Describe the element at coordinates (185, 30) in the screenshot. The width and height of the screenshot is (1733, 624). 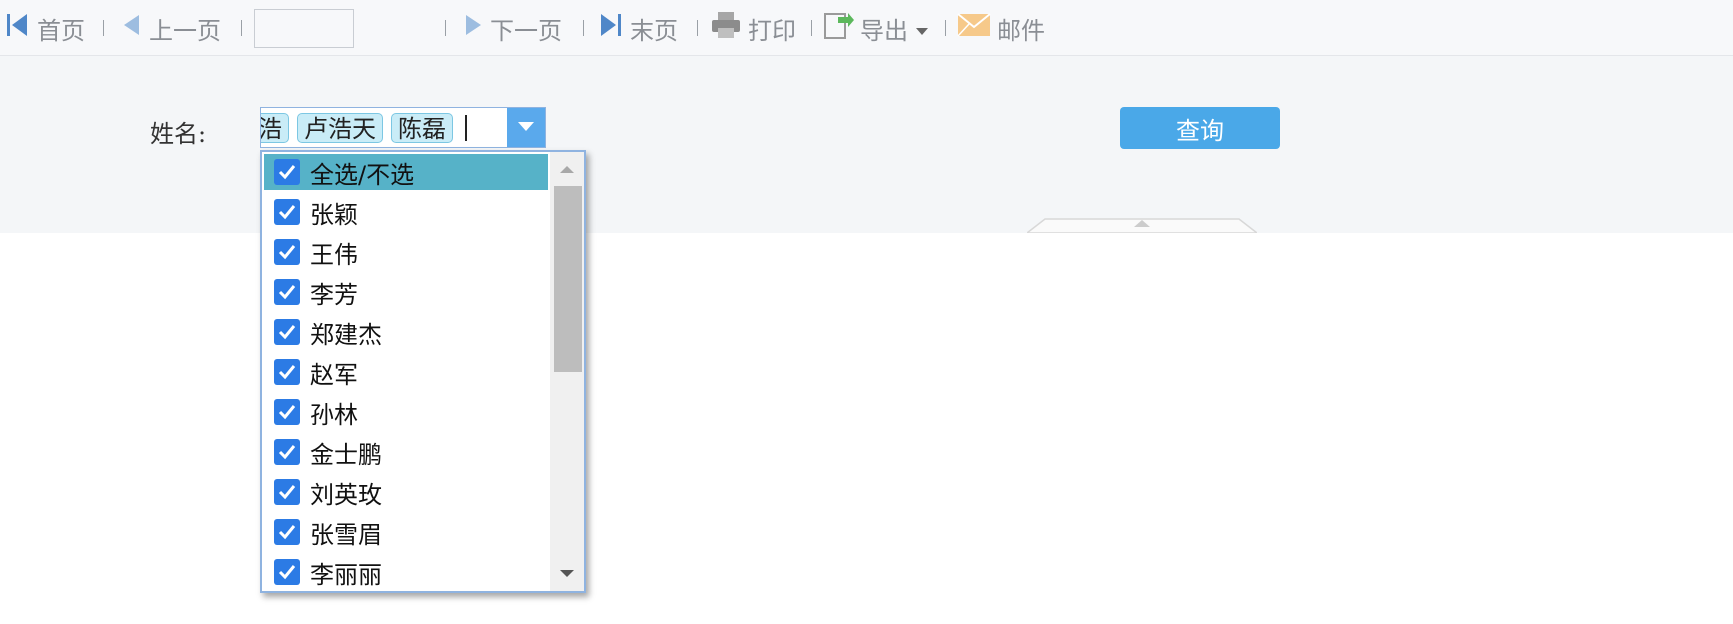
I see `prev-page-label: 上一页` at that location.